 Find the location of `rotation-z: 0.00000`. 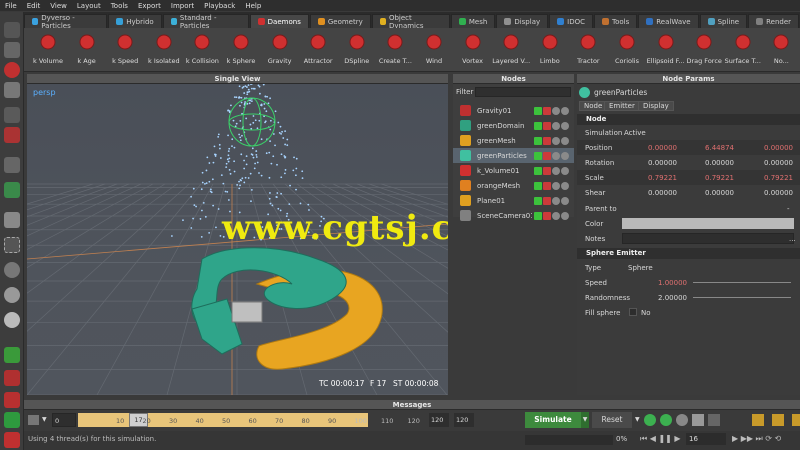

rotation-z: 0.00000 is located at coordinates (768, 163).